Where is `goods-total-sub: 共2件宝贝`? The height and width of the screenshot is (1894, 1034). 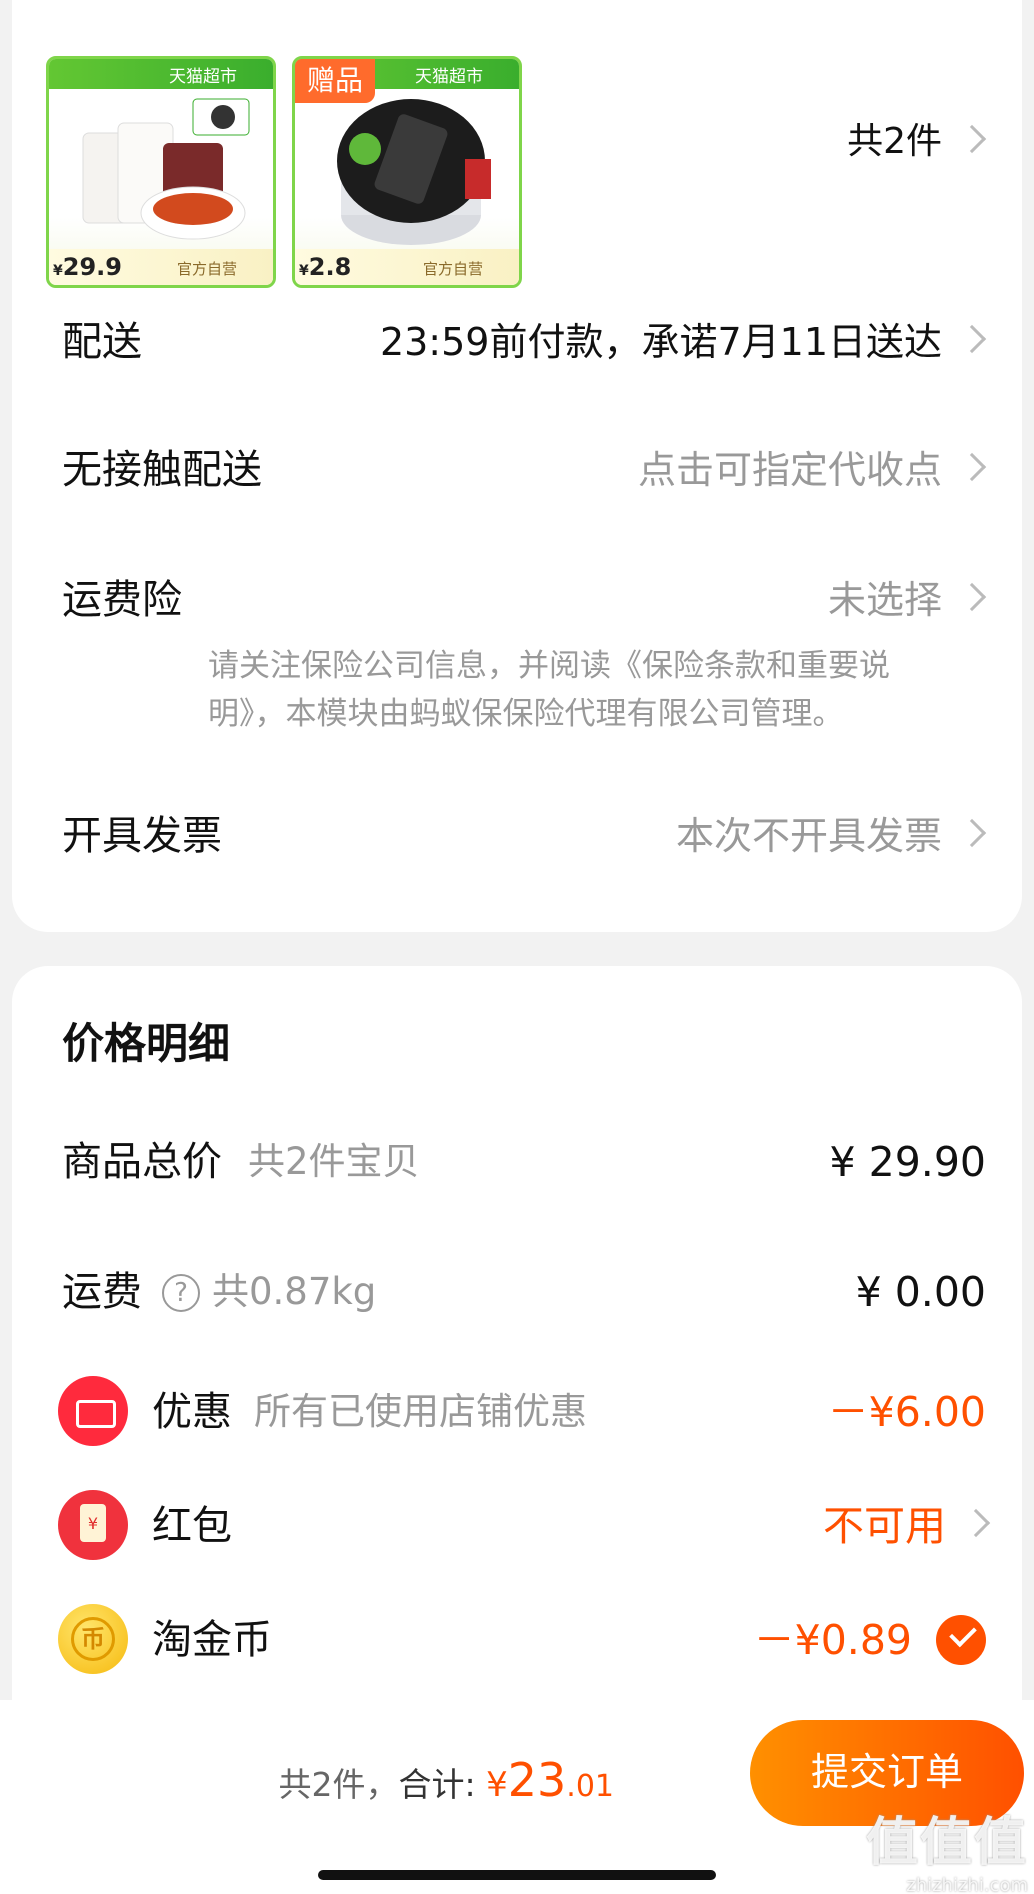
goods-total-sub: 共2件宝贝 is located at coordinates (334, 1161).